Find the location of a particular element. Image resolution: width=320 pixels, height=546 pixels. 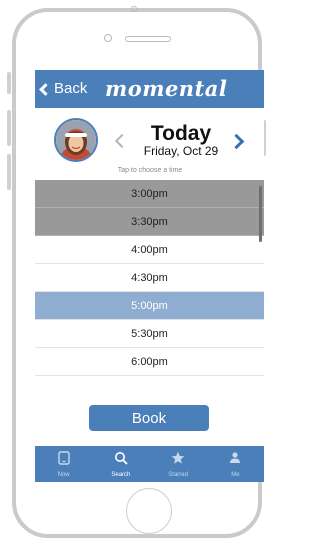

volume-down-button is located at coordinates (9, 172).